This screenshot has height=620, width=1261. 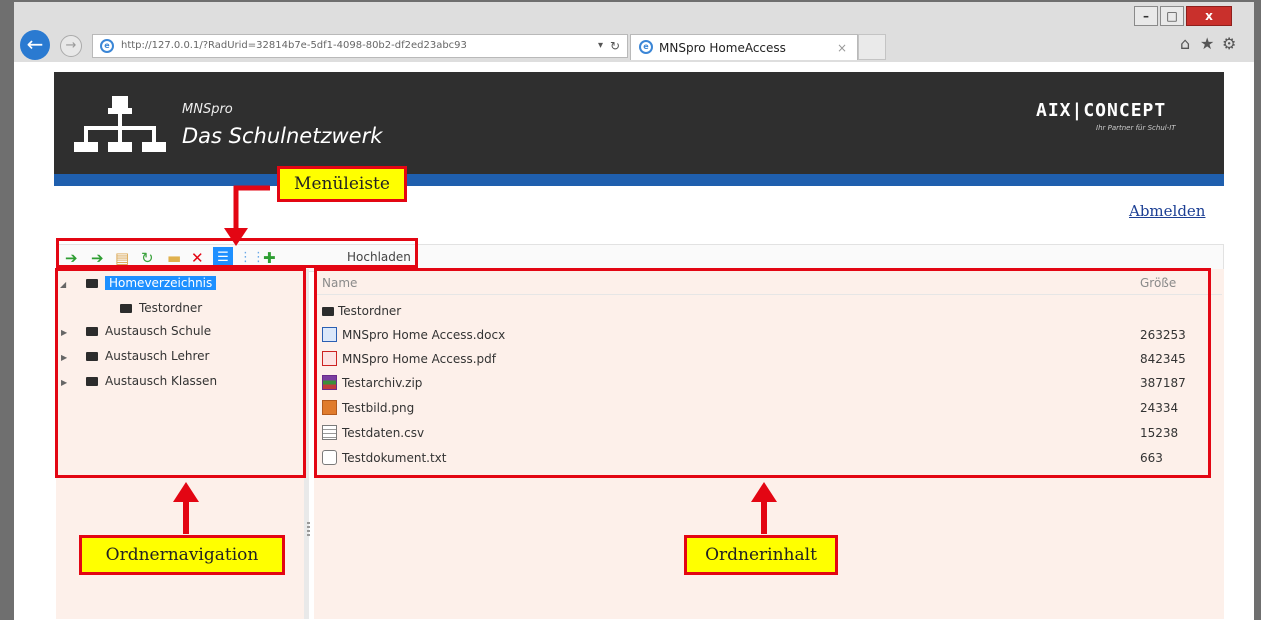 I want to click on arrow-to-toolbar-icon, so click(x=247, y=215).